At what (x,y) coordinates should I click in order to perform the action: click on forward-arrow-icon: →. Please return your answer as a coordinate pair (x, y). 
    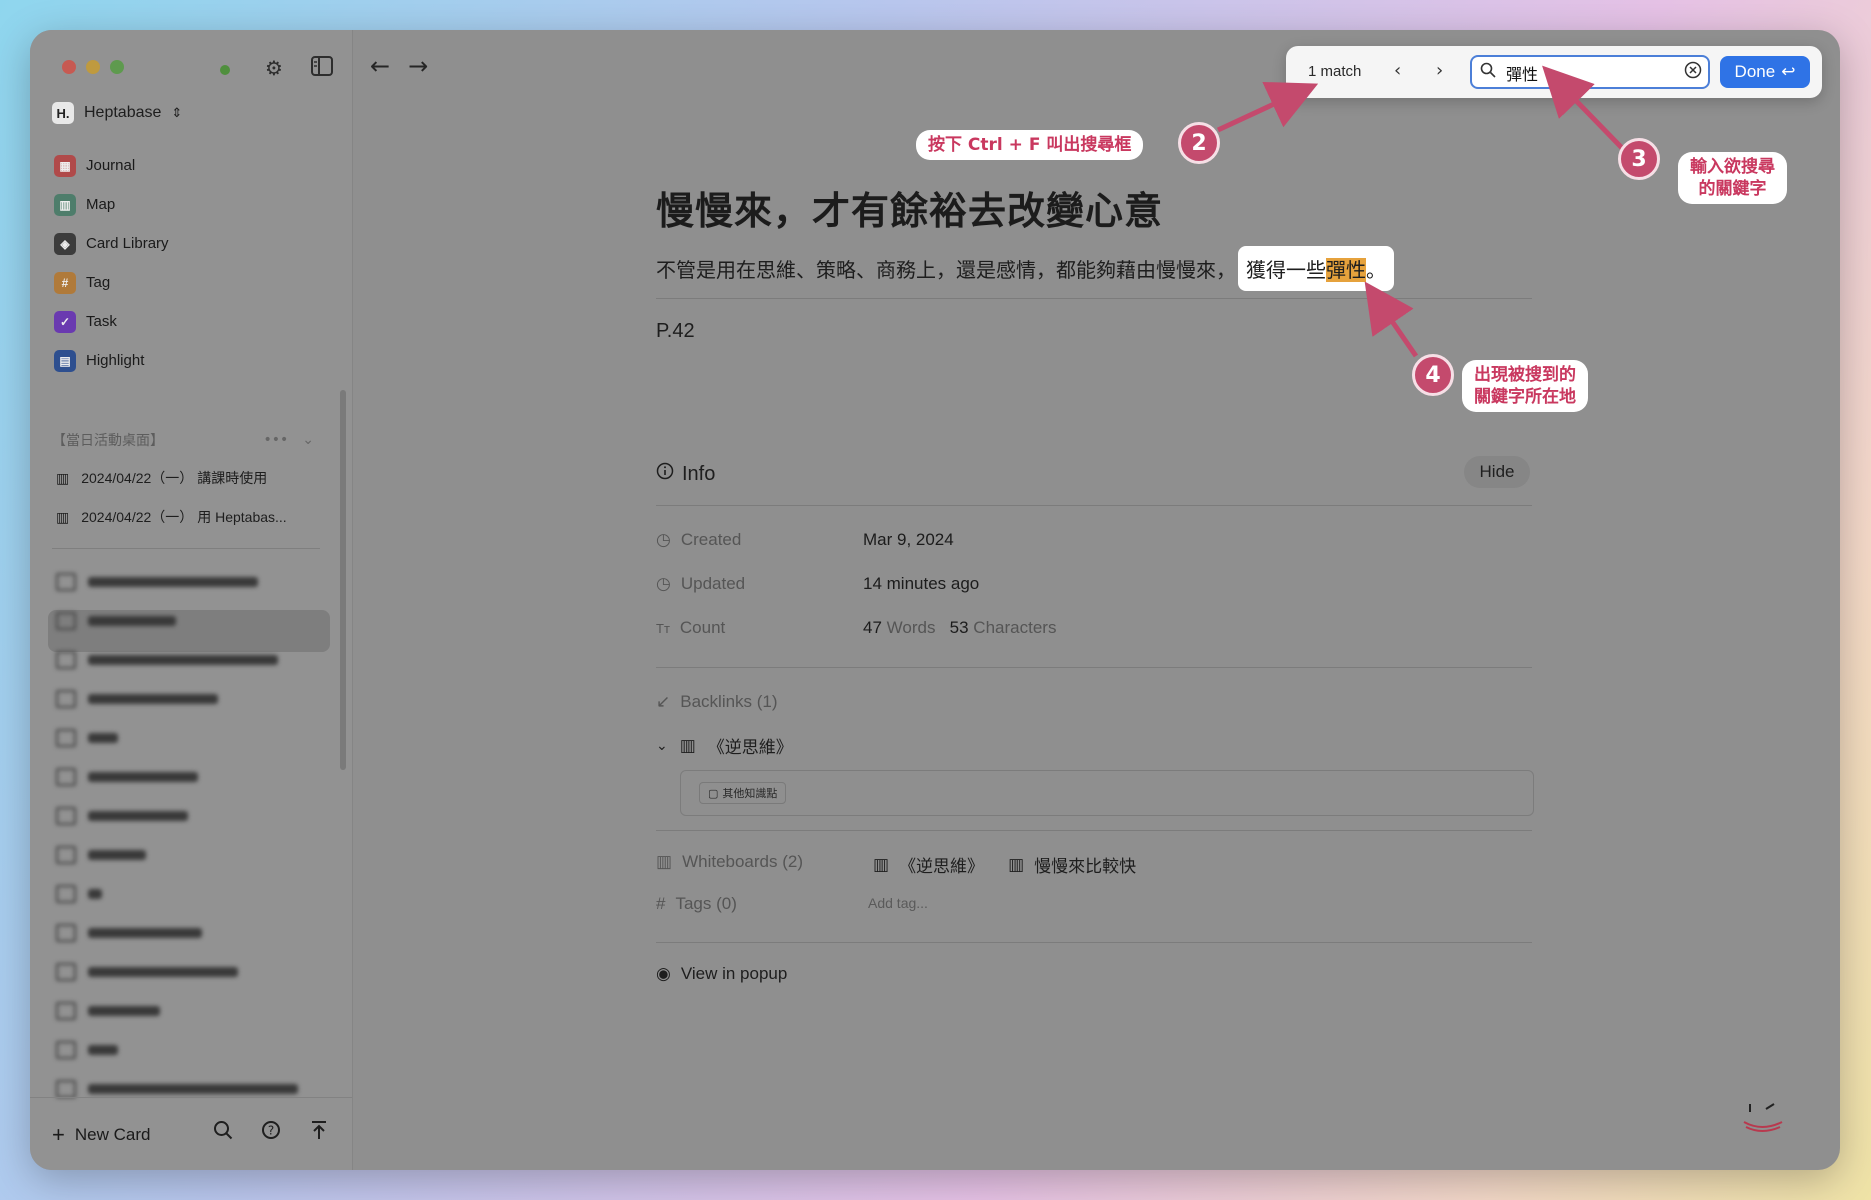
    Looking at the image, I should click on (418, 66).